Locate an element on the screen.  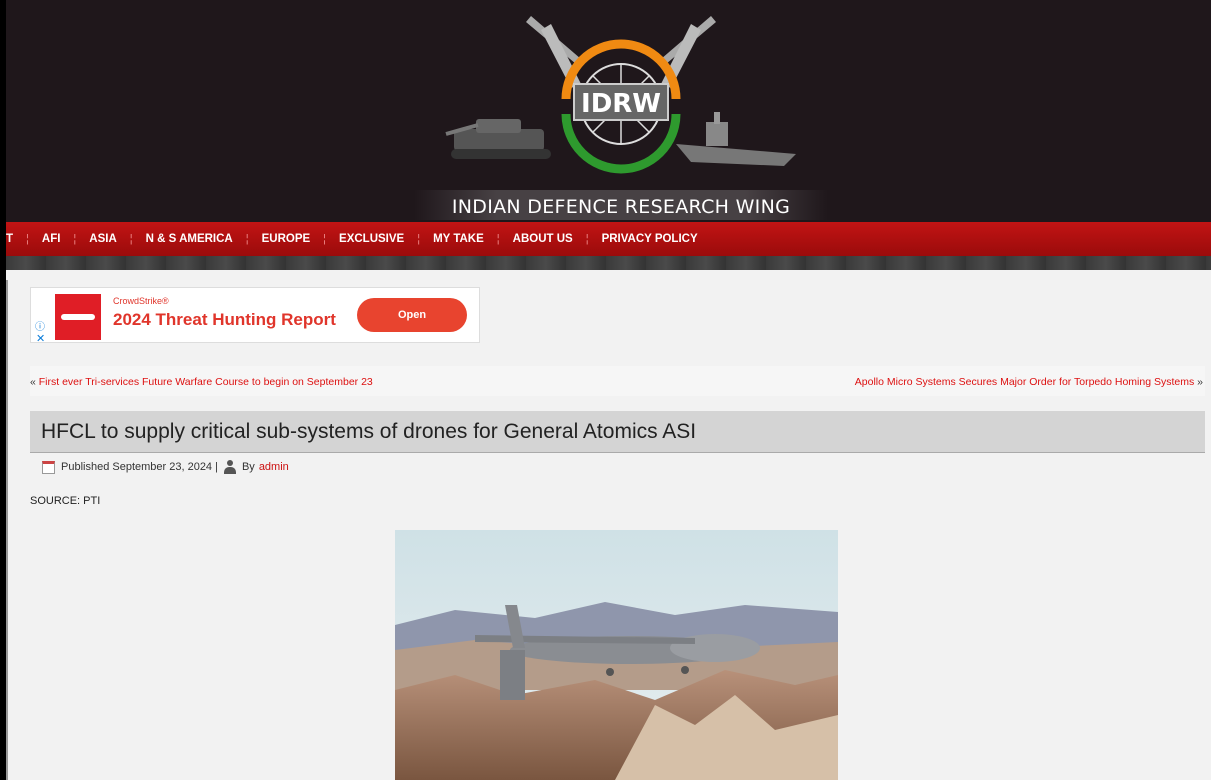
nav-texture-strip is located at coordinates (608, 263).